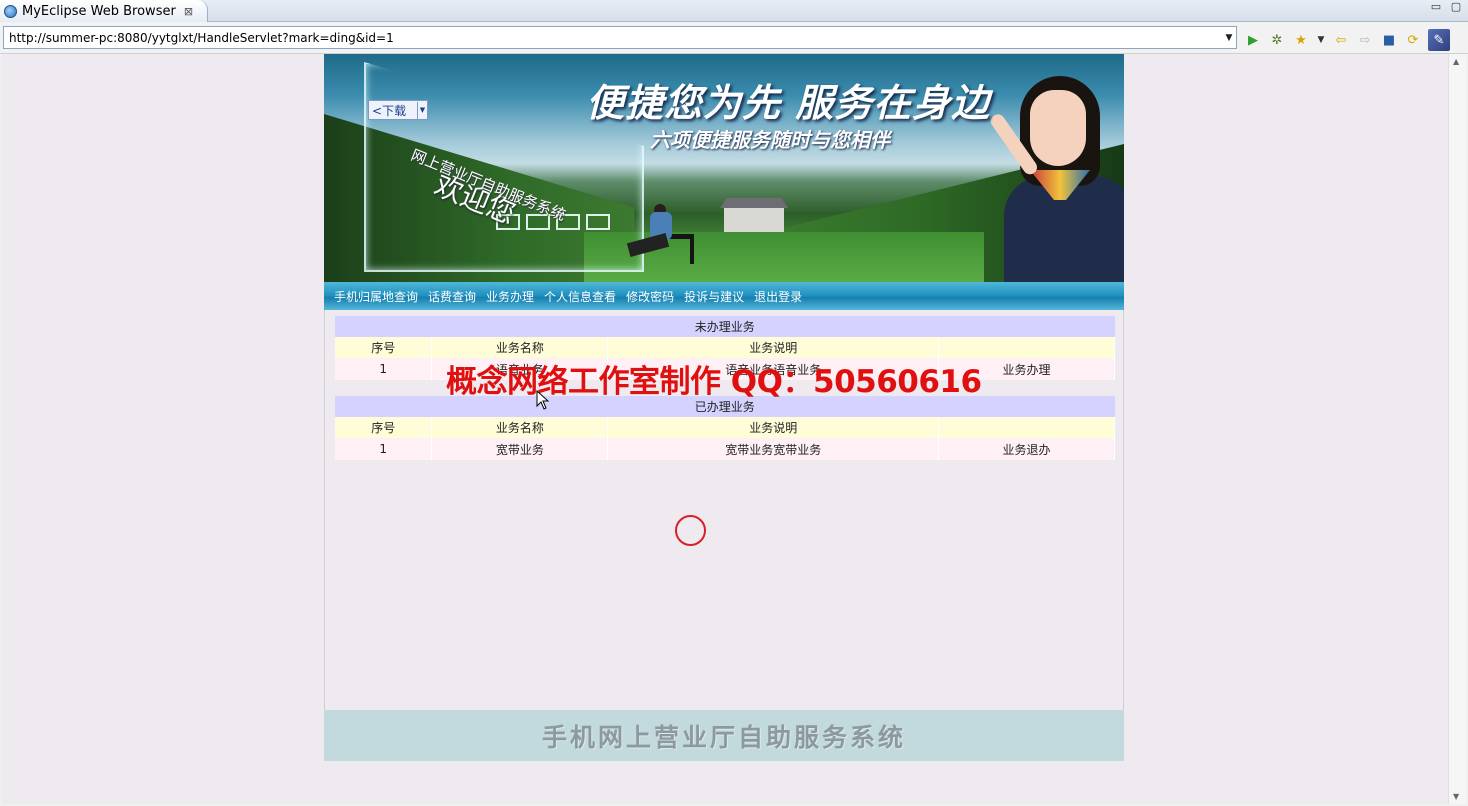 This screenshot has width=1468, height=806. I want to click on refresh-icon: ⟳, so click(1413, 40).